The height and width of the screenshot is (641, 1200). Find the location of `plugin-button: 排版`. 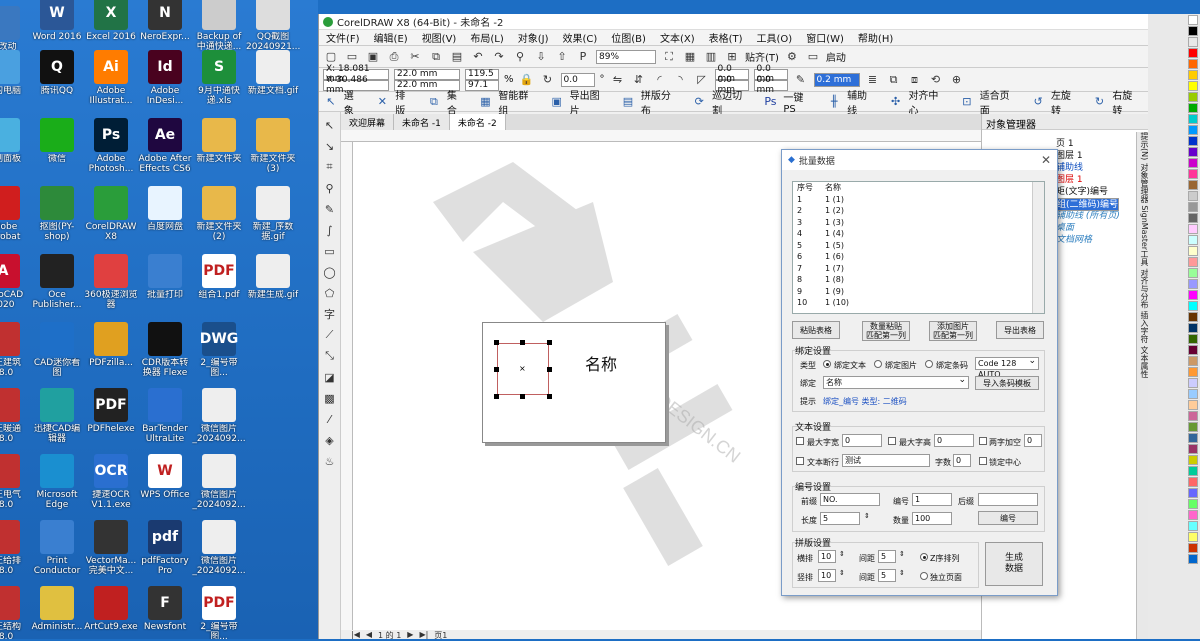

plugin-button: 排版 is located at coordinates (405, 102).